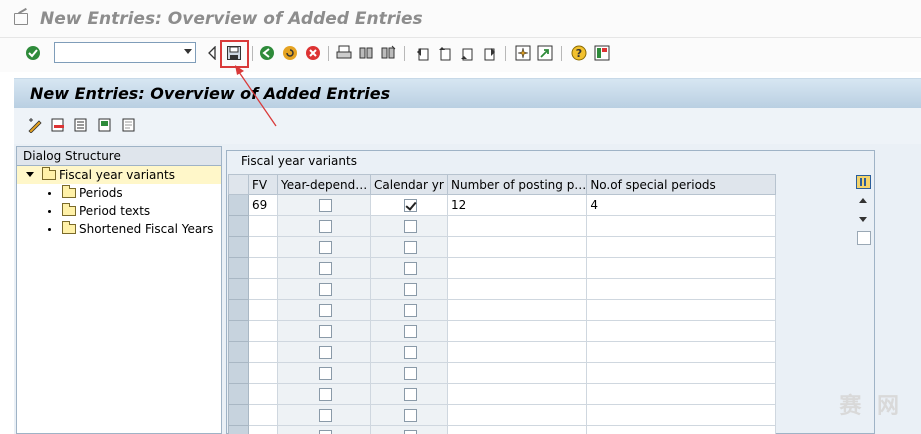 Image resolution: width=921 pixels, height=434 pixels. Describe the element at coordinates (445, 53) in the screenshot. I see `previous-page-icon` at that location.